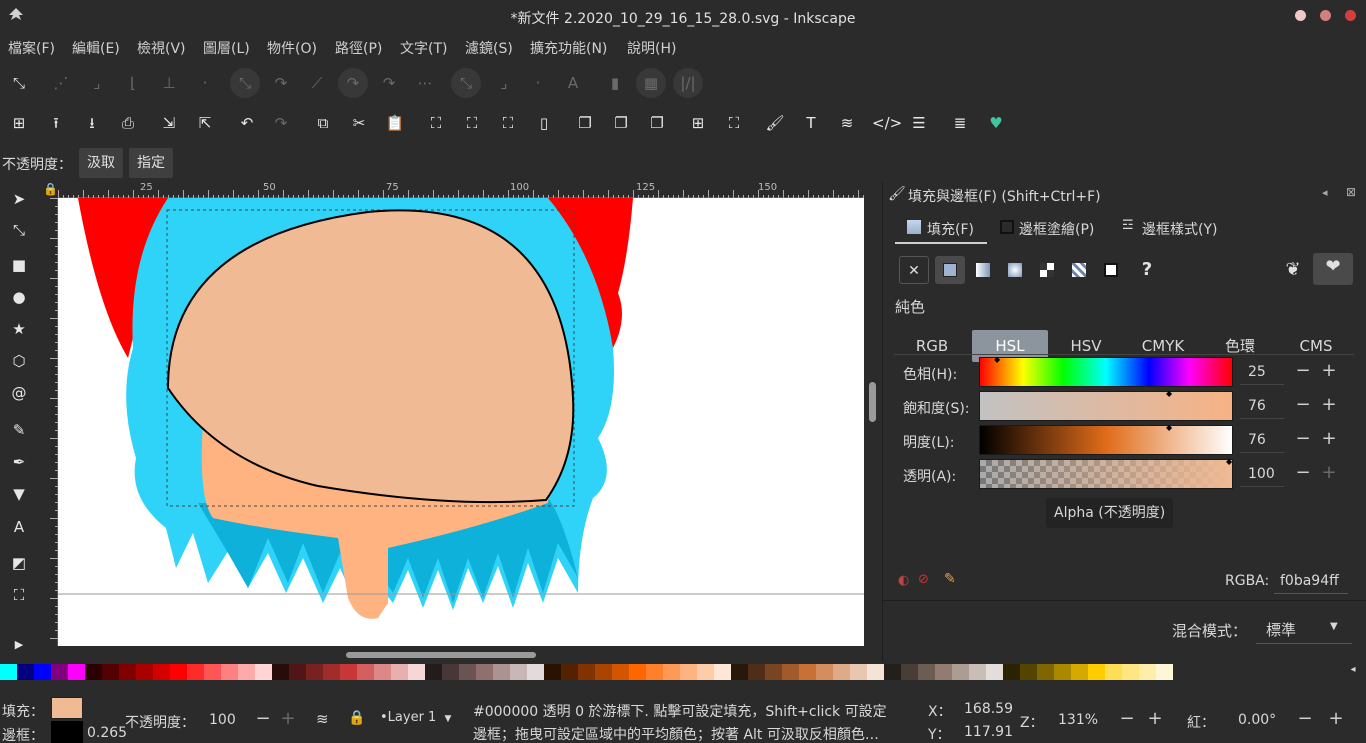 This screenshot has height=743, width=1366. What do you see at coordinates (872, 402) in the screenshot?
I see `vertical-scroll-thumb` at bounding box center [872, 402].